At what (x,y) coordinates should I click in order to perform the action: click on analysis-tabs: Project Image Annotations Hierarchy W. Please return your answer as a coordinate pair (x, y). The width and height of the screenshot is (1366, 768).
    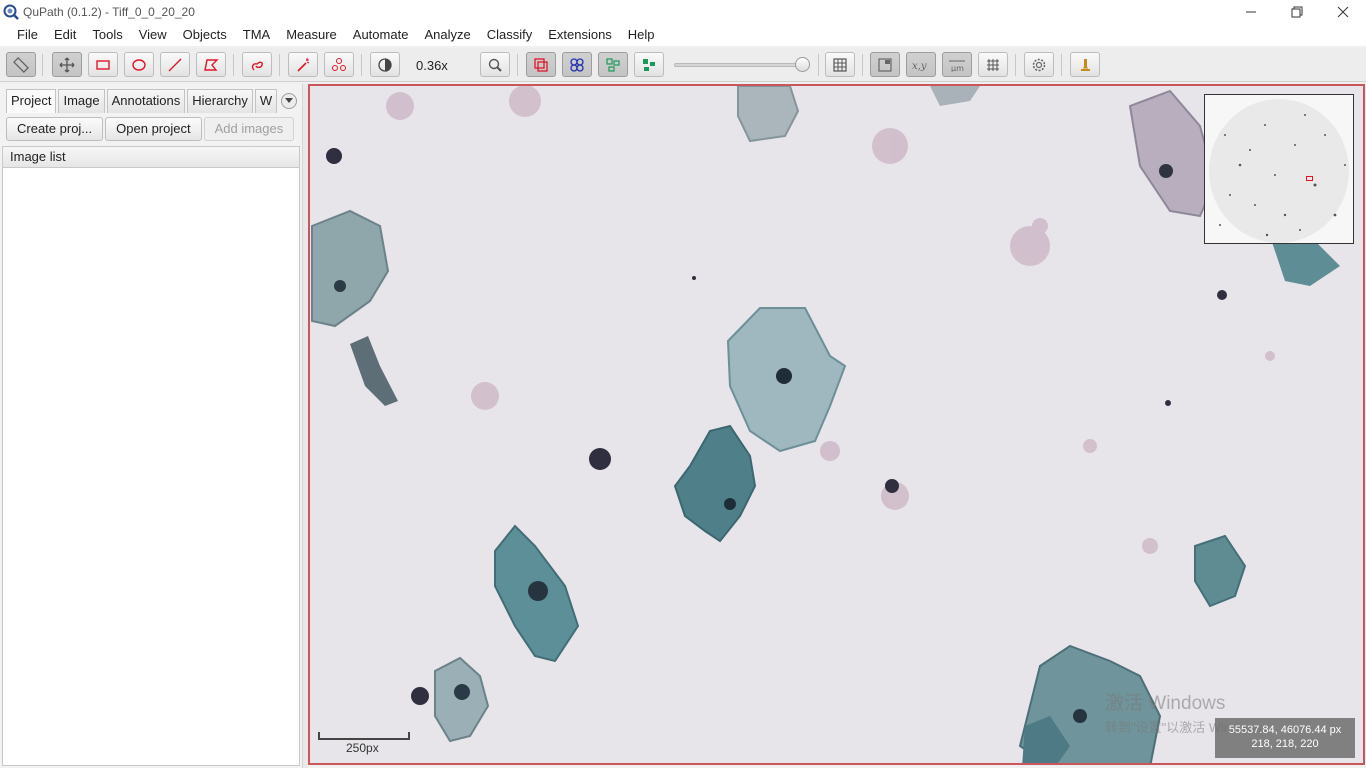
    Looking at the image, I should click on (152, 101).